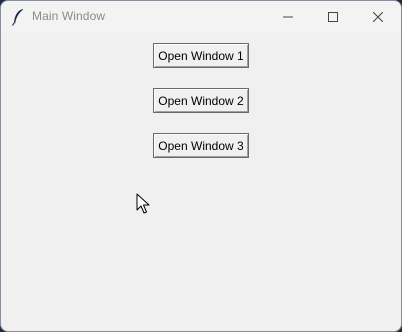 Image resolution: width=402 pixels, height=332 pixels. I want to click on maximize-icon, so click(333, 16).